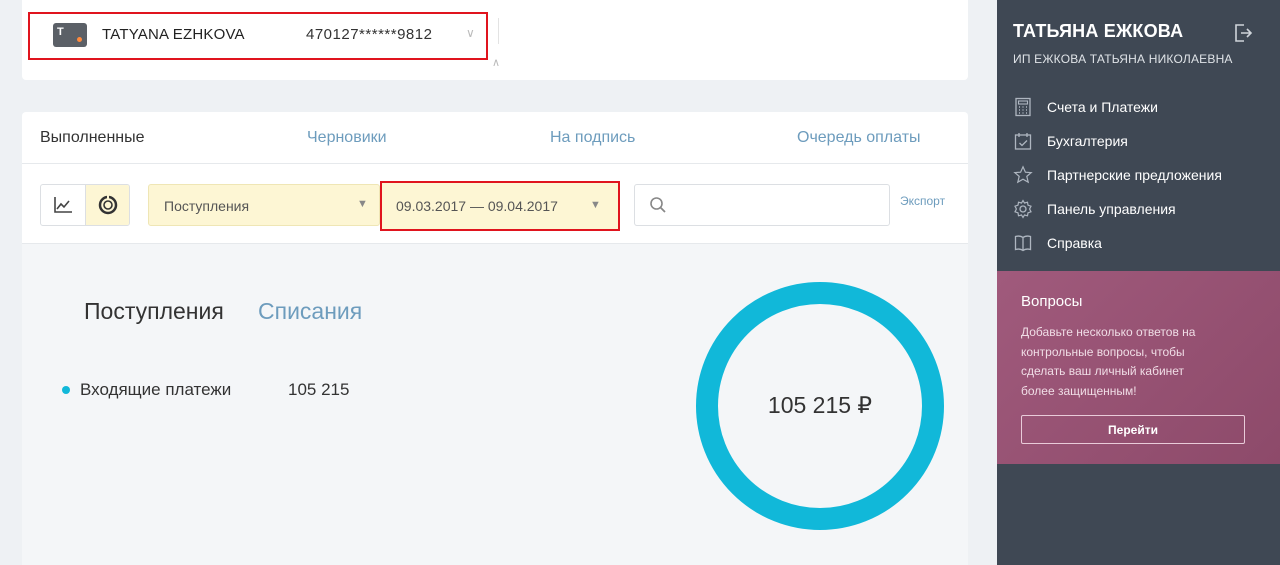 This screenshot has width=1280, height=565. I want to click on search-box, so click(762, 205).